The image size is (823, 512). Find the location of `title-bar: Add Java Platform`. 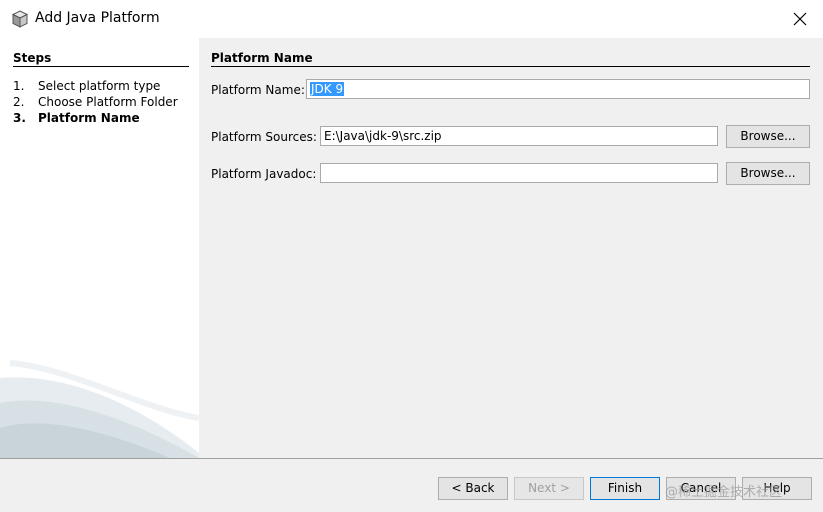

title-bar: Add Java Platform is located at coordinates (411, 19).